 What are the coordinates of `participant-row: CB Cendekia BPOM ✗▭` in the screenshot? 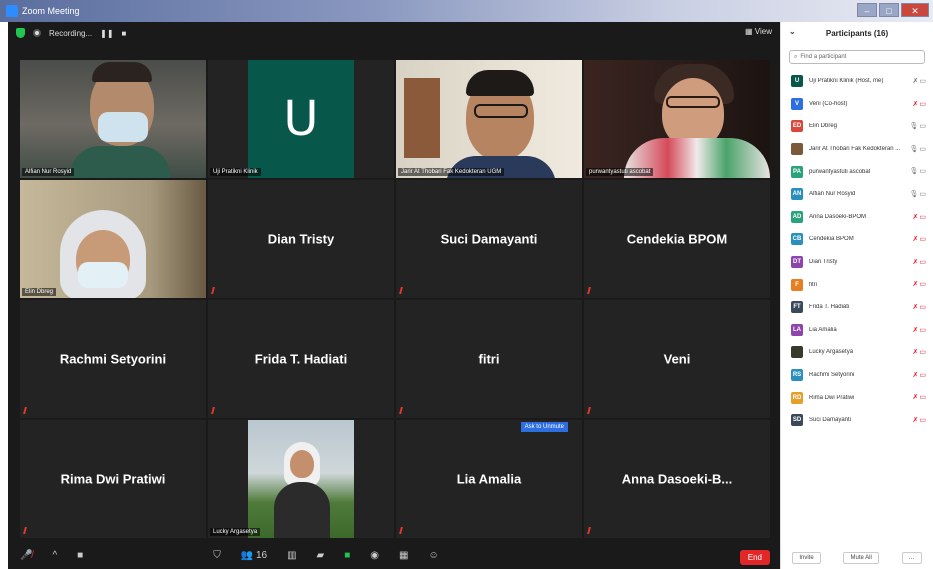 It's located at (857, 239).